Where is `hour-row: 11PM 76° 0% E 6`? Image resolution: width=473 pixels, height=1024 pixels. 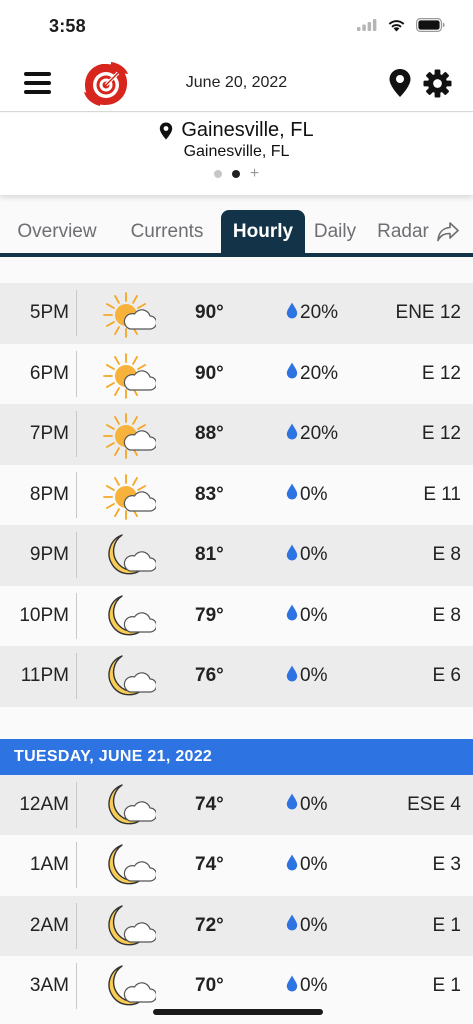
hour-row: 11PM 76° 0% E 6 is located at coordinates (236, 676).